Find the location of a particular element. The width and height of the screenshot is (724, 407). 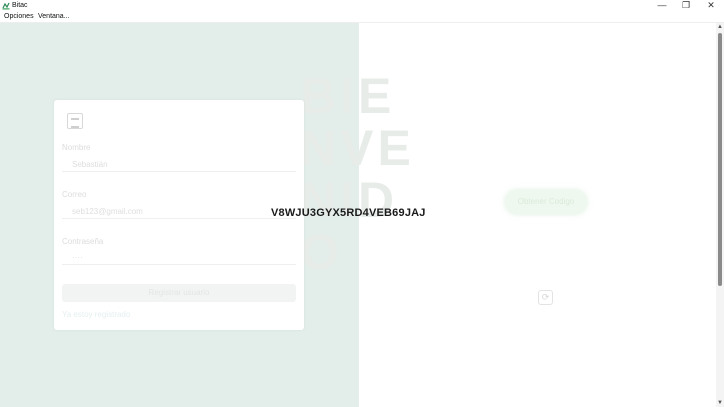

generated-code: V8WJU3GYX5RD4VEB69JAJ is located at coordinates (348, 213).